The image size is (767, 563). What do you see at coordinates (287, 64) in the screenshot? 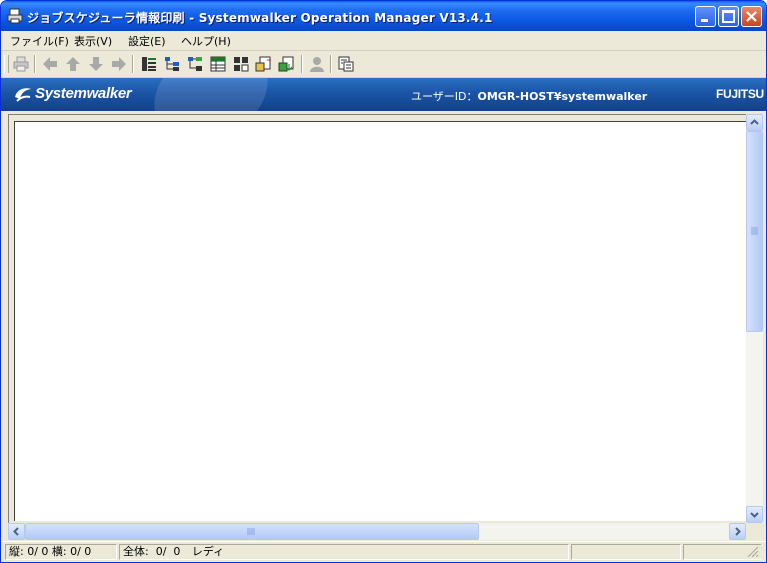
I see `import-icon` at bounding box center [287, 64].